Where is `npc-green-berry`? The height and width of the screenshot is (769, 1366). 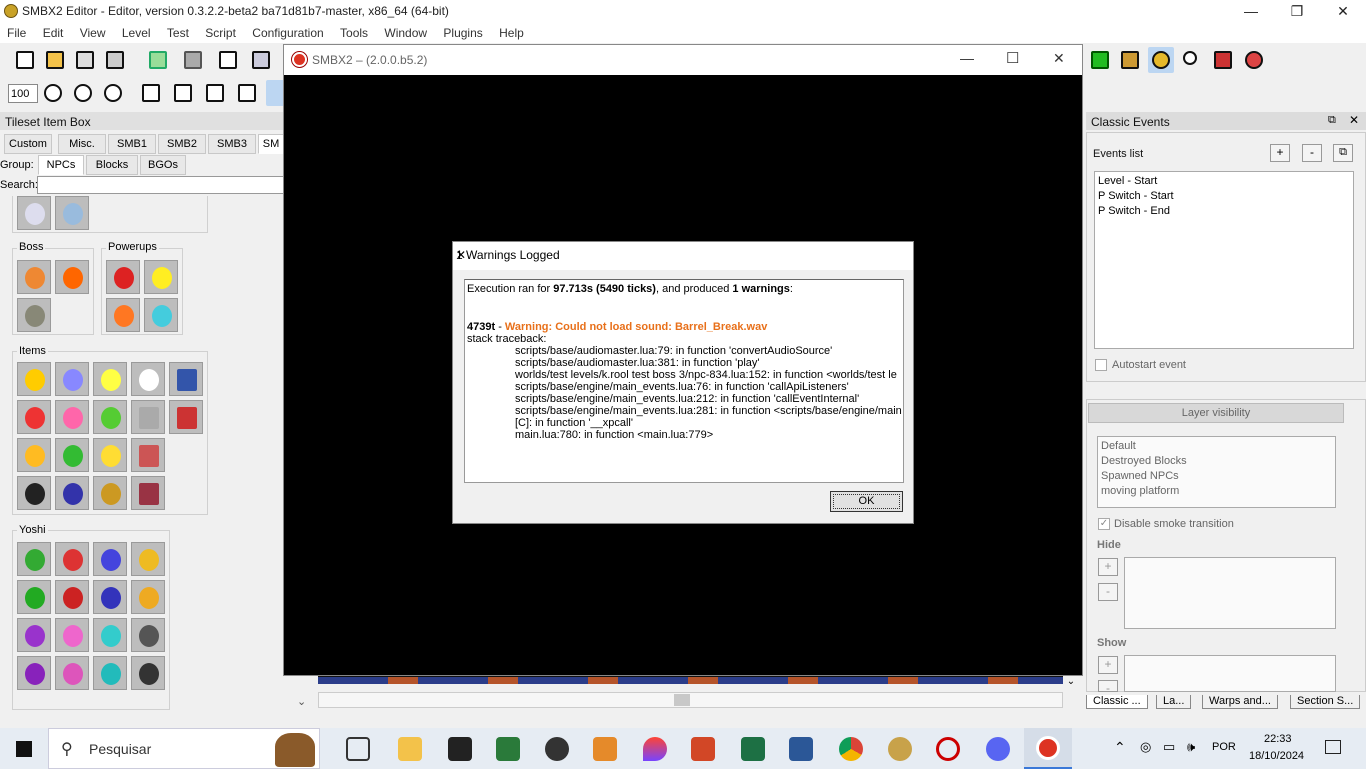 npc-green-berry is located at coordinates (110, 417).